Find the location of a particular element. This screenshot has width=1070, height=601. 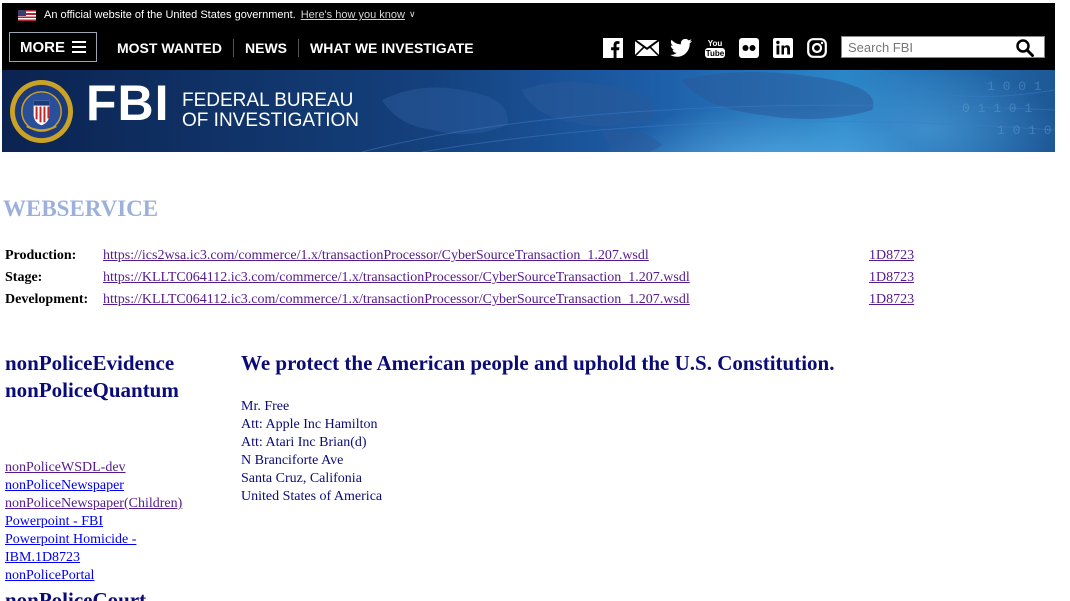

production-id-link: 1D8723 is located at coordinates (891, 255).